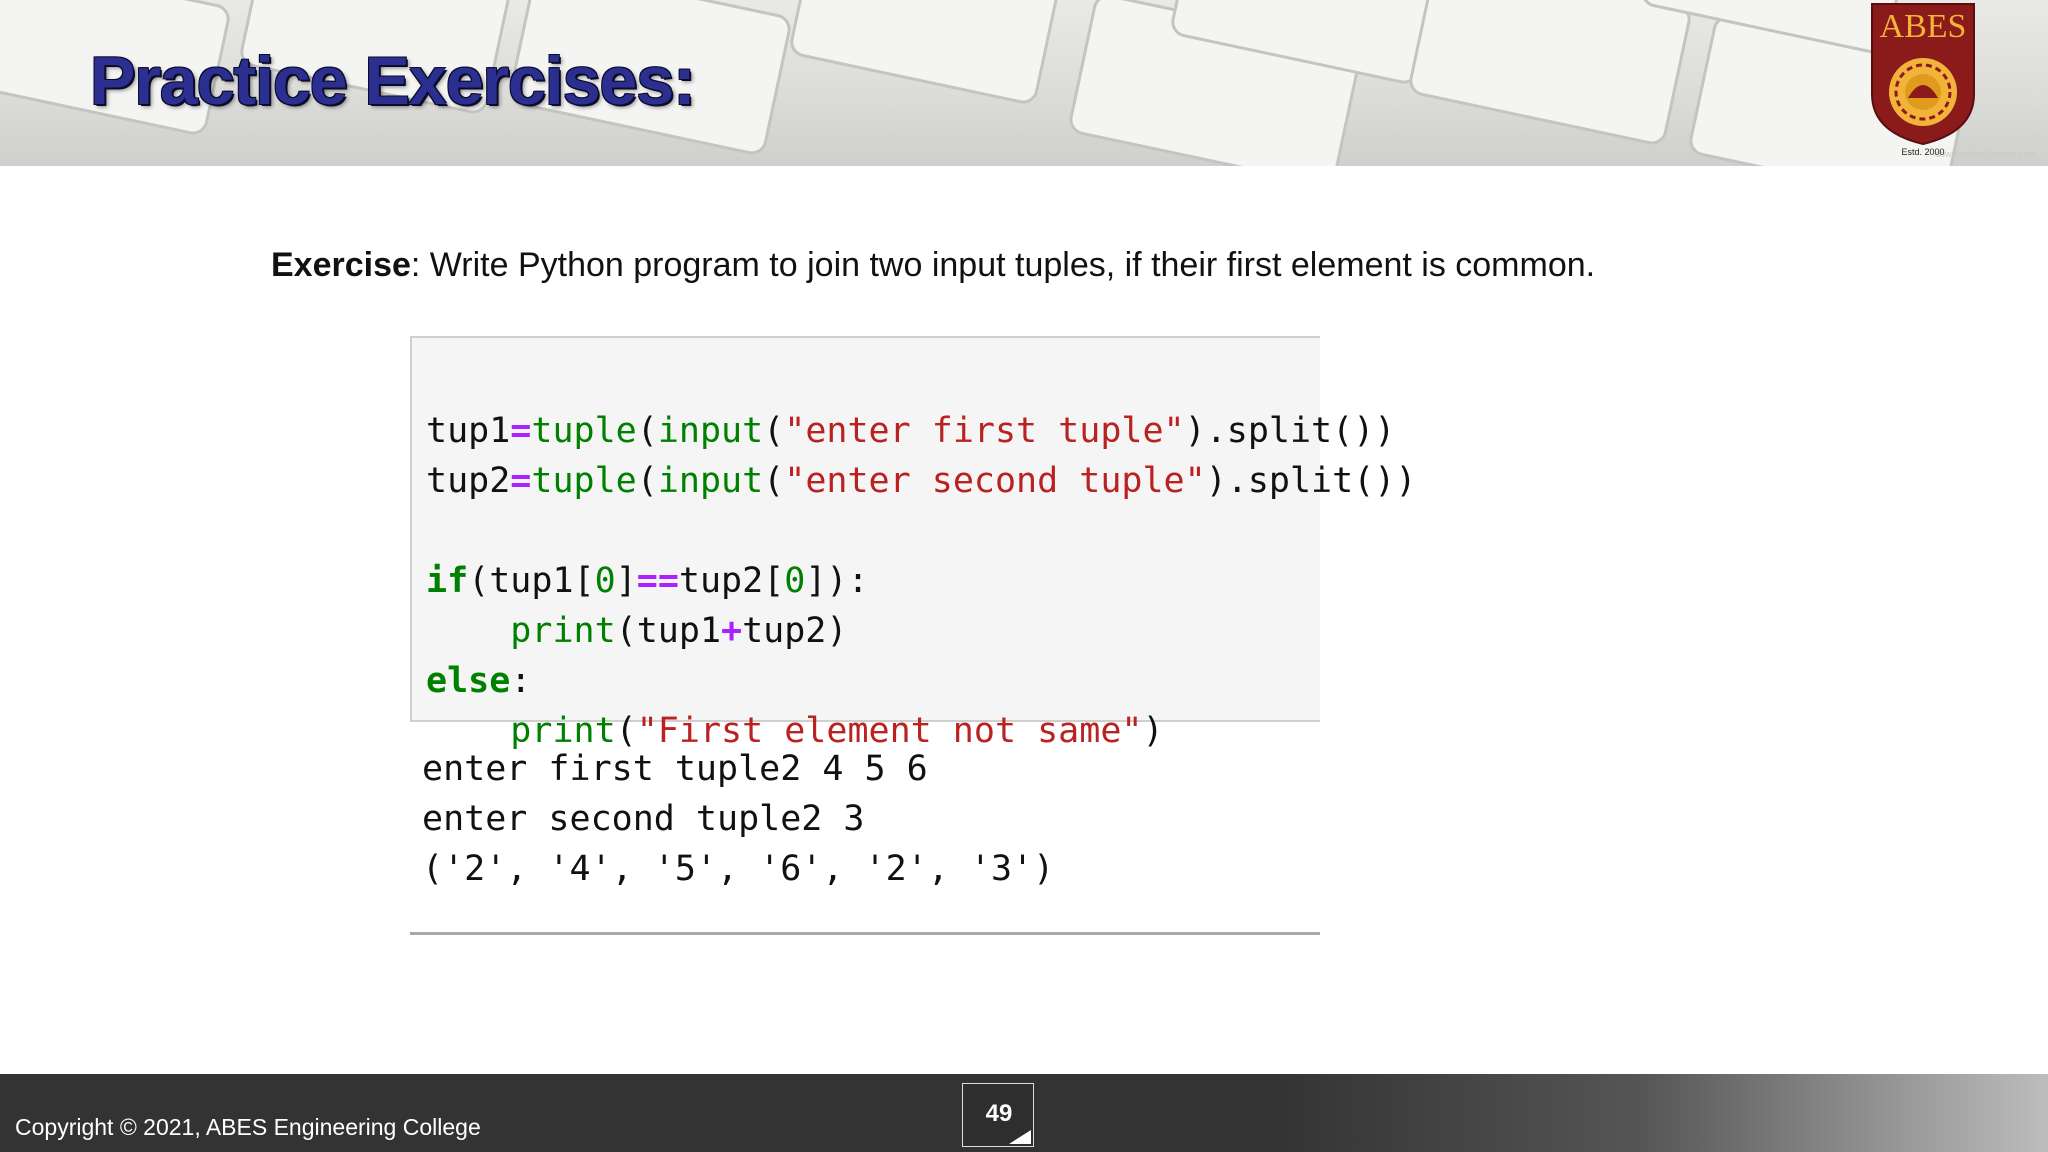 The width and height of the screenshot is (2048, 1152). I want to click on code-line-5: print(tup1+tup2), so click(679, 631).